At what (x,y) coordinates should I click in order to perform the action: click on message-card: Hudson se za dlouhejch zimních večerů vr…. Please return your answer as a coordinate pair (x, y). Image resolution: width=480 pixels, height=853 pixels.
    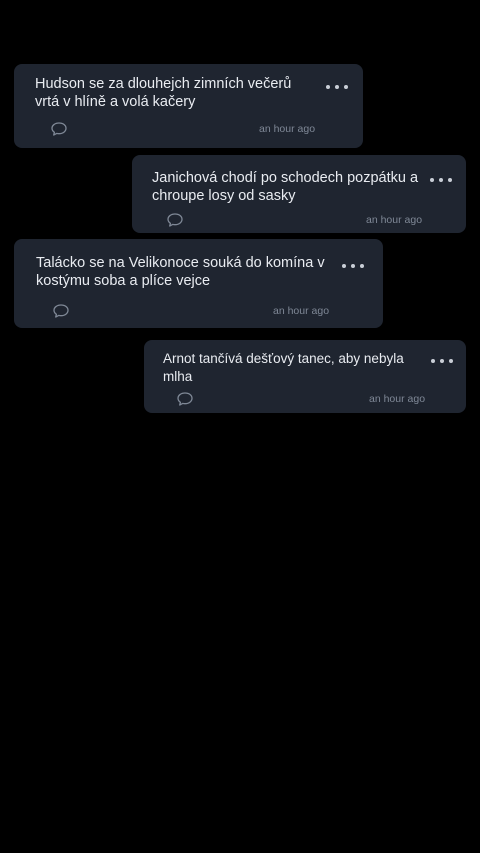
    Looking at the image, I should click on (188, 106).